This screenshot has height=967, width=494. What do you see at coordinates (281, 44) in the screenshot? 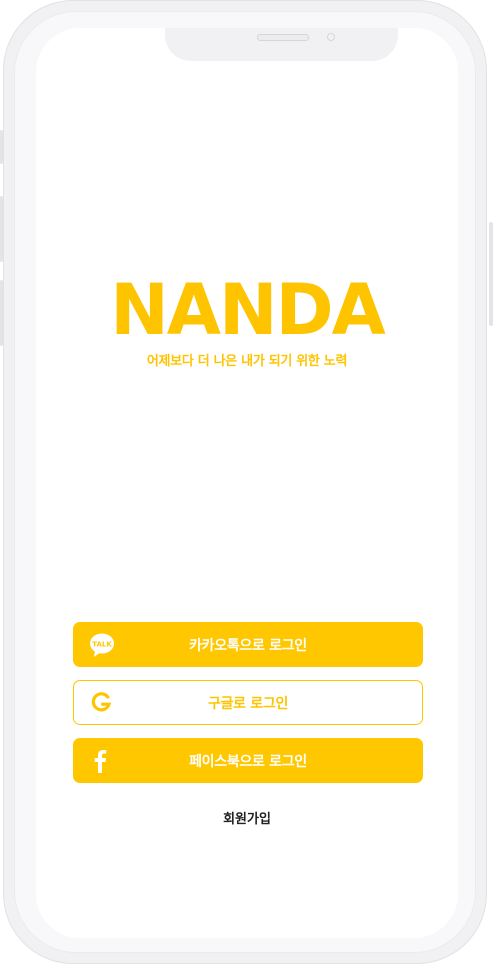
I see `phone-notch` at bounding box center [281, 44].